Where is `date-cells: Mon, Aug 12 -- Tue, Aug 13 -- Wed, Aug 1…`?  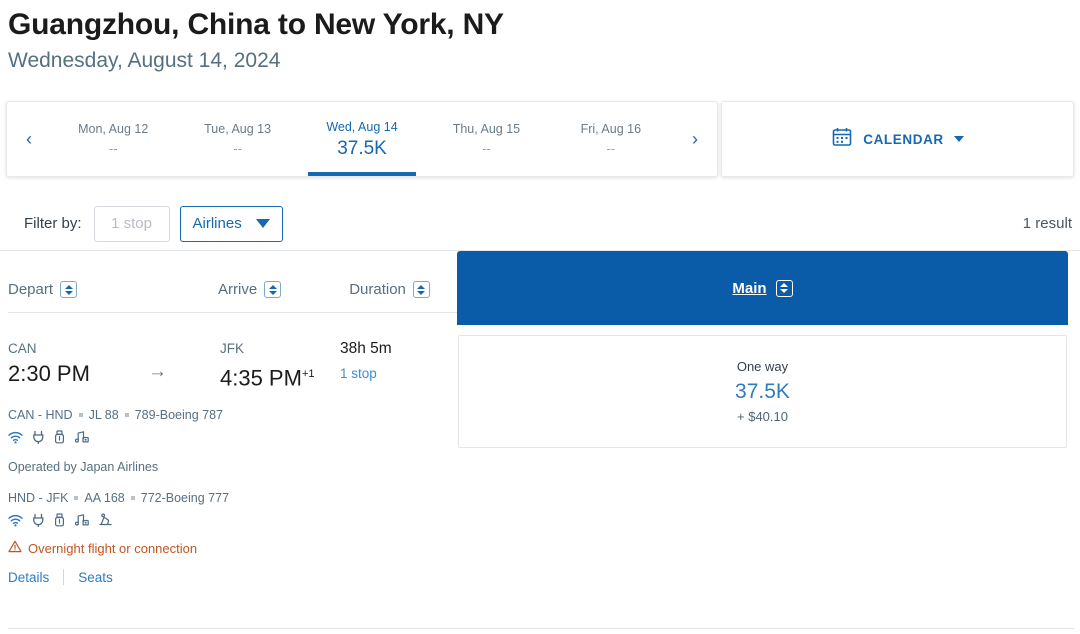 date-cells: Mon, Aug 12 -- Tue, Aug 13 -- Wed, Aug 1… is located at coordinates (362, 139).